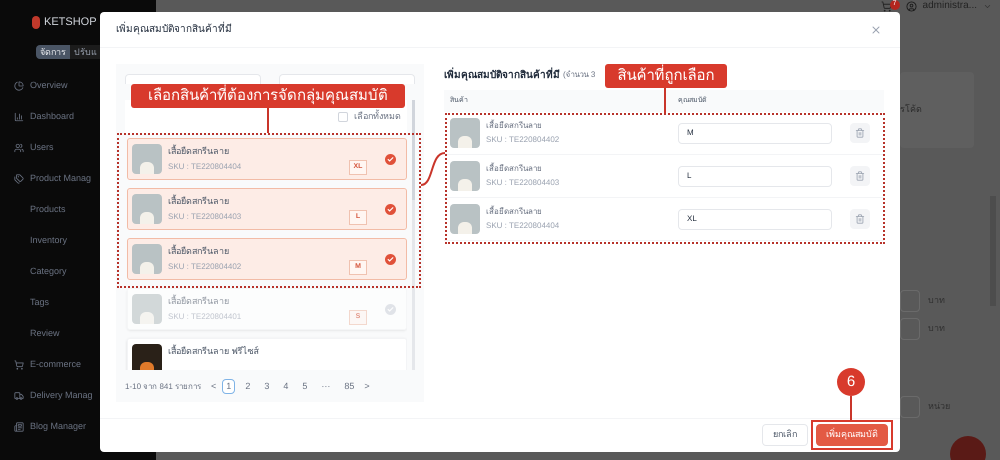 This screenshot has width=1000, height=460. What do you see at coordinates (325, 386) in the screenshot?
I see `page-link: ···` at bounding box center [325, 386].